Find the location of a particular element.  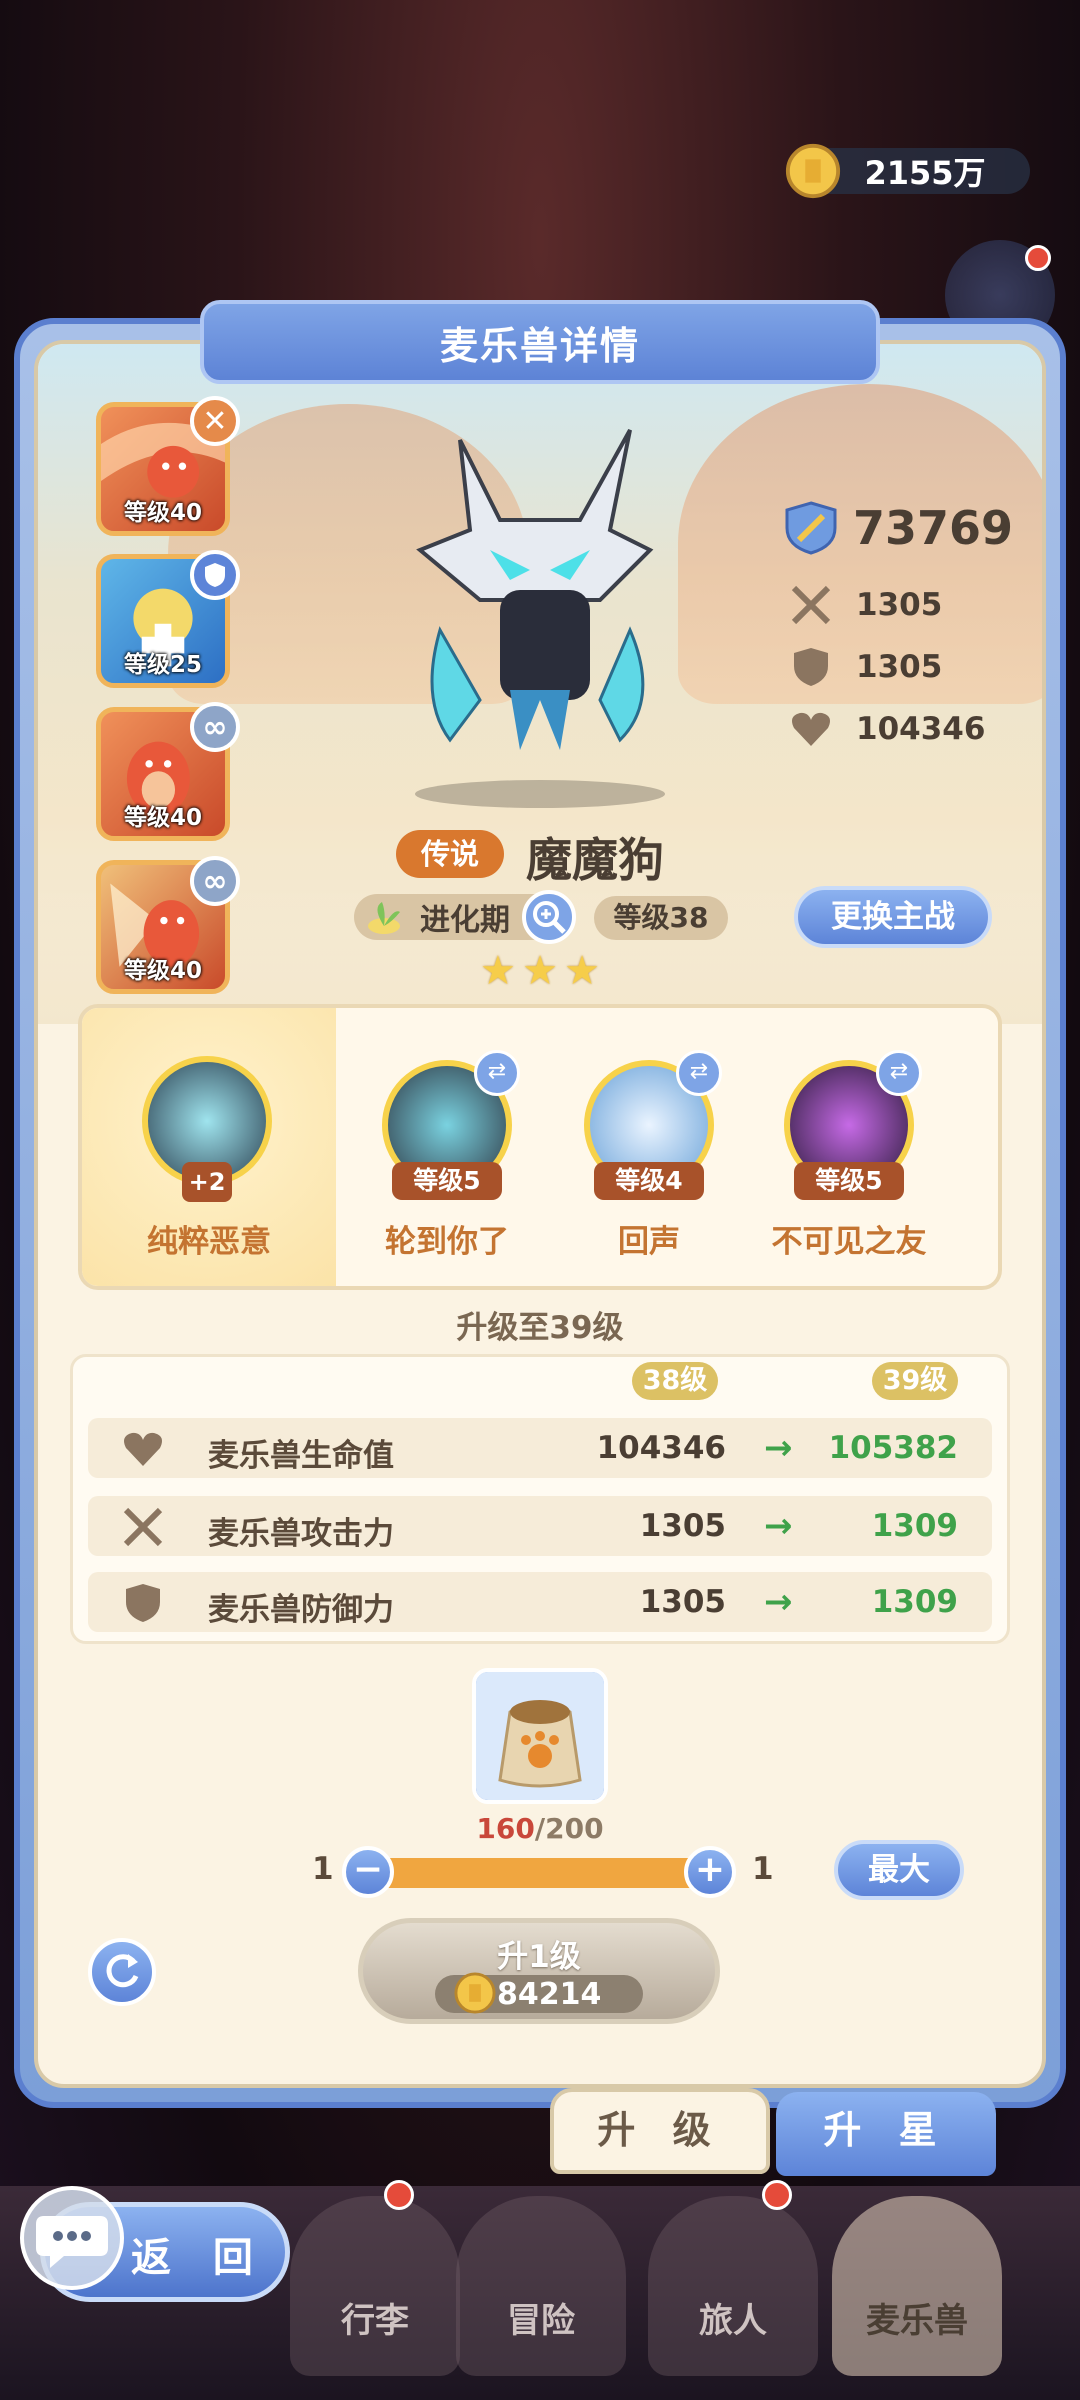

food-bag-icon is located at coordinates (540, 1736).